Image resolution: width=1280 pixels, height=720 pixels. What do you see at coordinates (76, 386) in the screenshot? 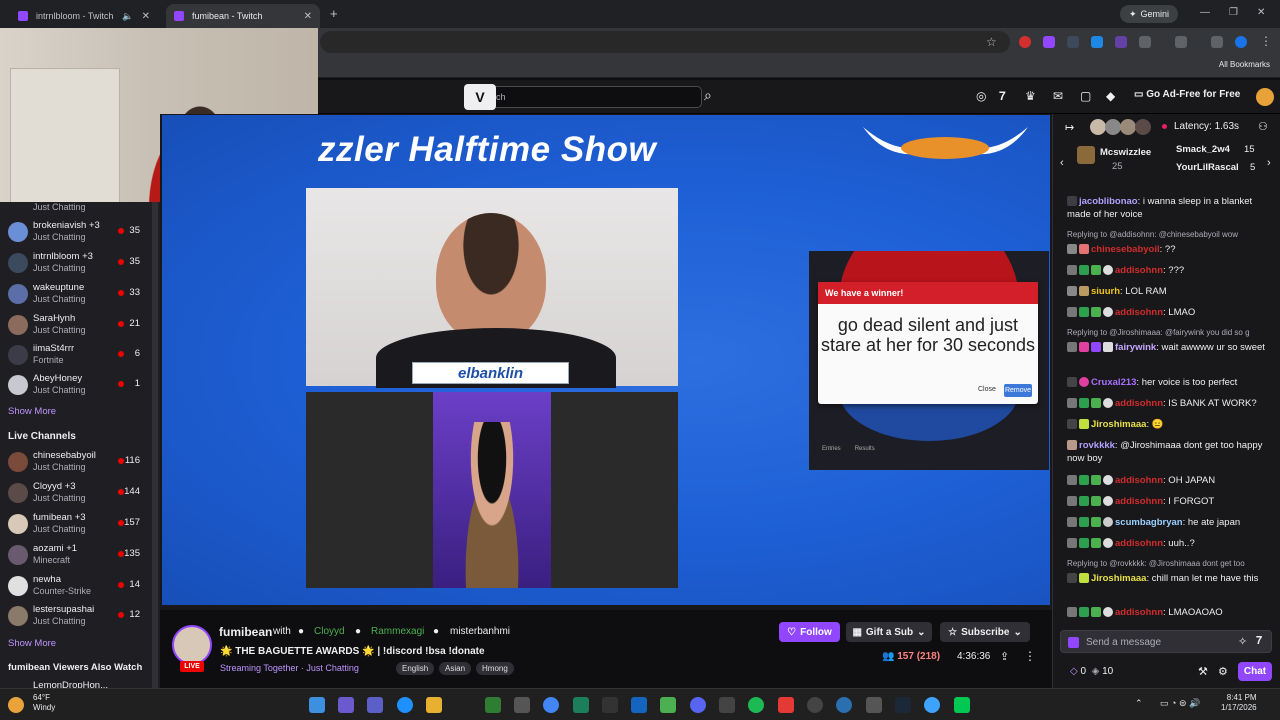
I see `sidebar-channel: AbeyHoney Just Chatting 1` at bounding box center [76, 386].